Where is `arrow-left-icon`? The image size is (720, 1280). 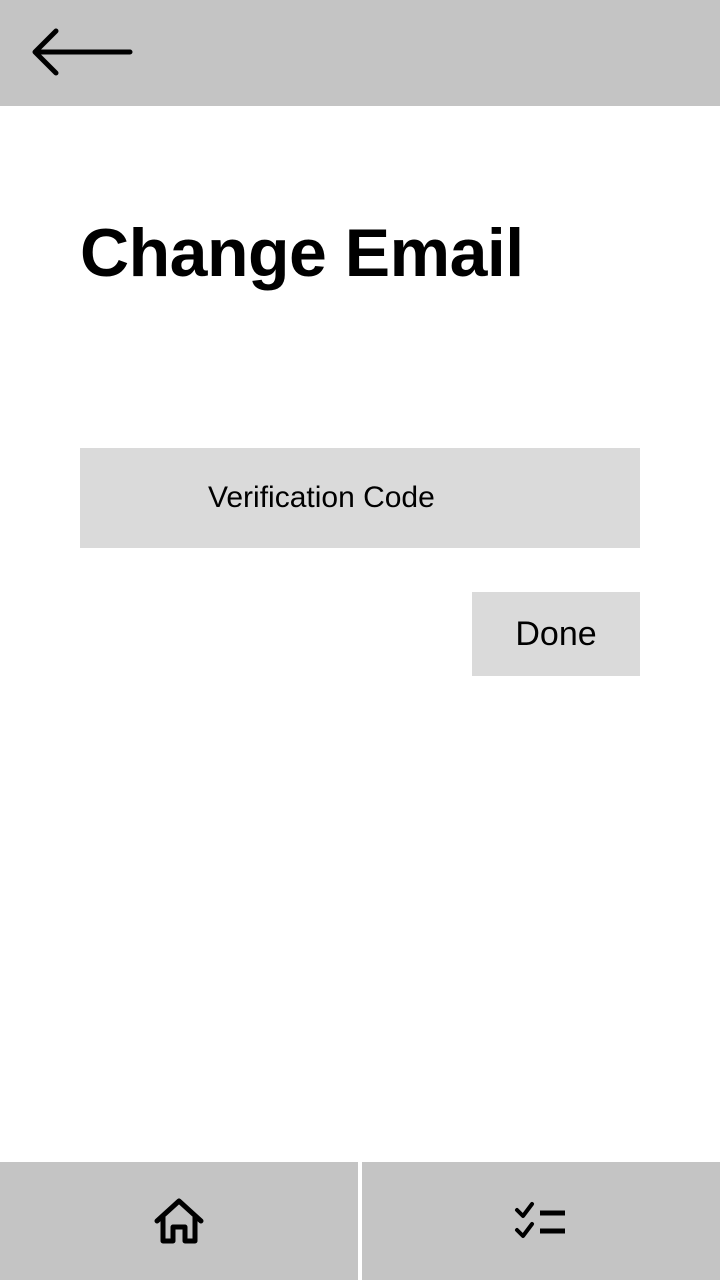 arrow-left-icon is located at coordinates (82, 52).